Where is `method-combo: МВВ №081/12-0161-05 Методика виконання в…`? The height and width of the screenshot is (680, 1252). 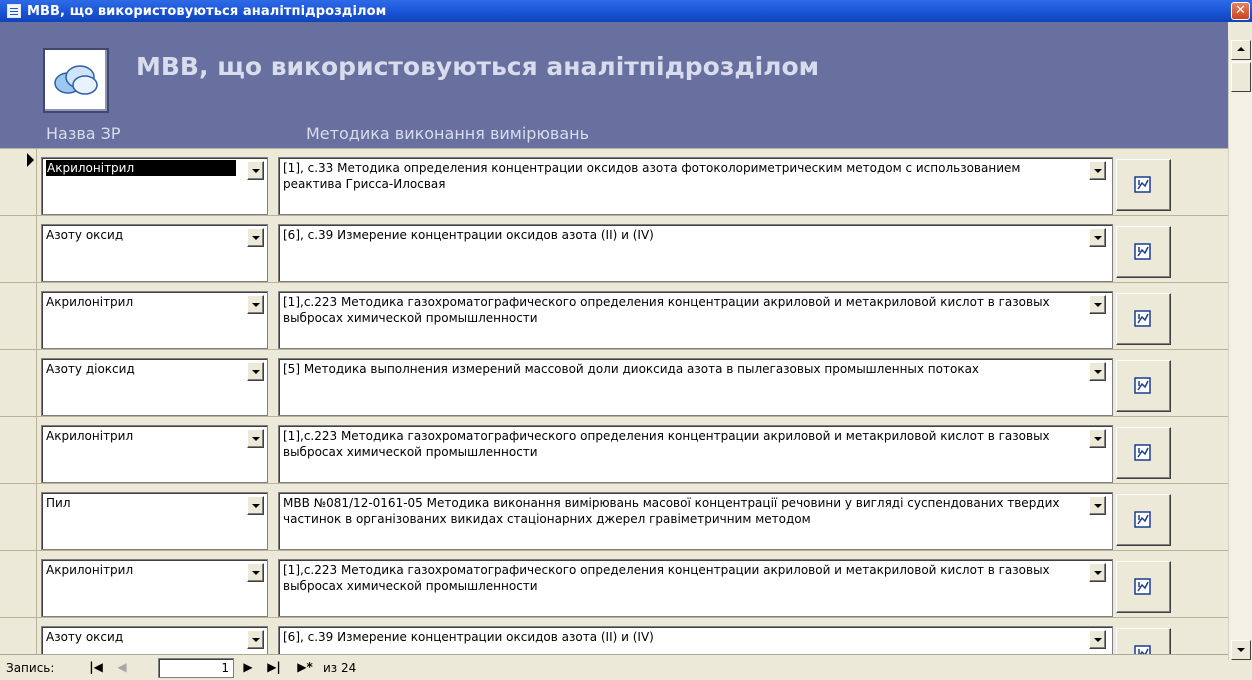 method-combo: МВВ №081/12-0161-05 Методика виконання в… is located at coordinates (695, 521).